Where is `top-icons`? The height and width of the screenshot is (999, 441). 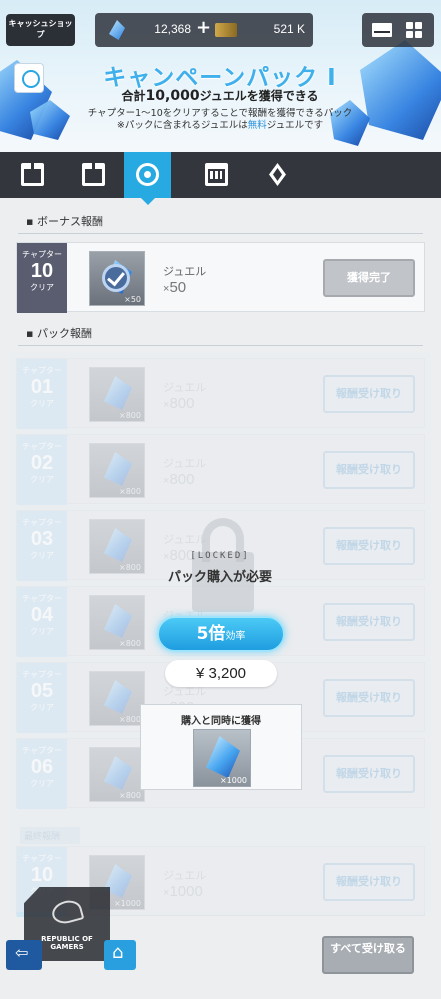 top-icons is located at coordinates (398, 30).